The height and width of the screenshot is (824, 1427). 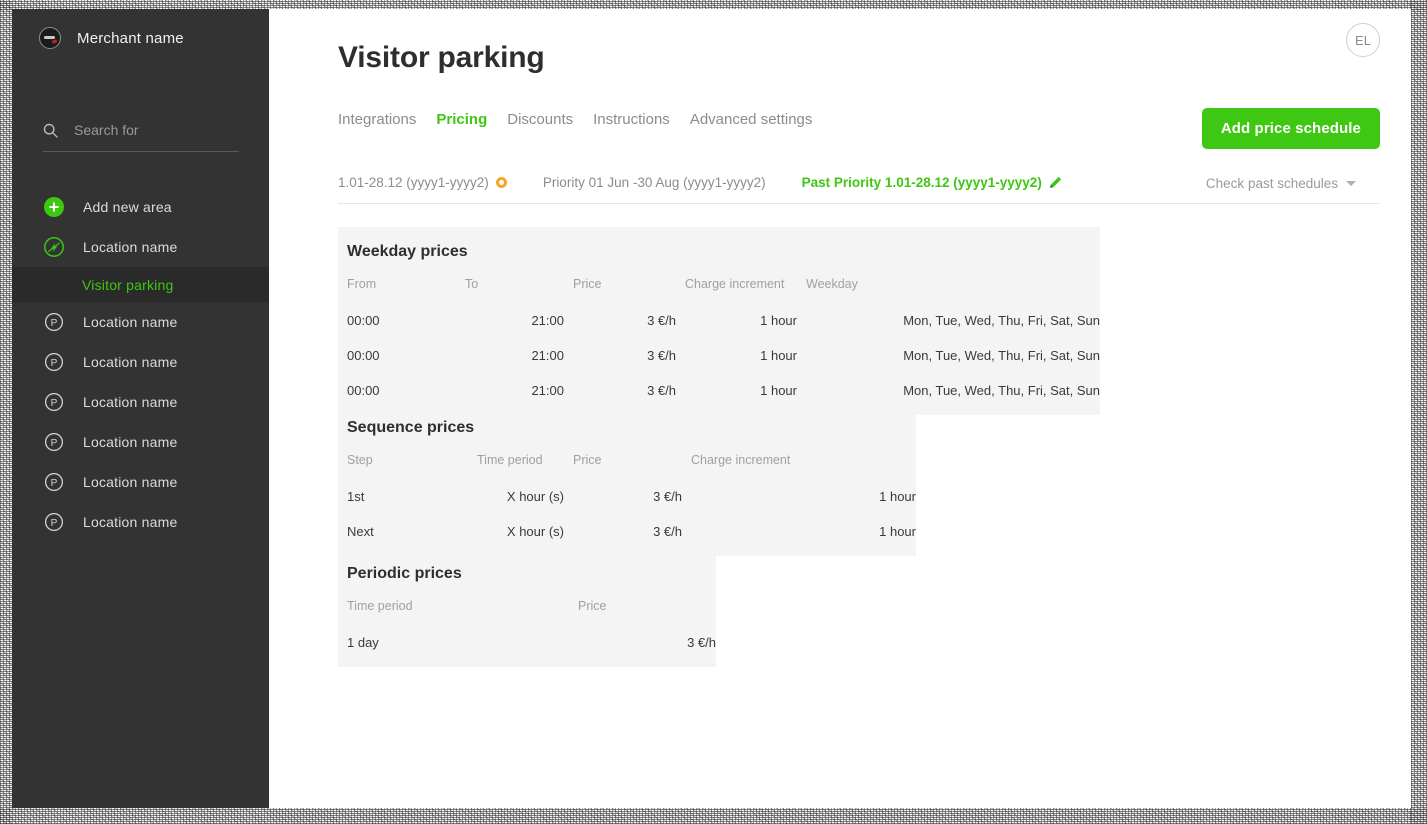 What do you see at coordinates (413, 182) in the screenshot?
I see `schedule-tab-label: 1.01-28.12 (yyyy1-yyyy2)` at bounding box center [413, 182].